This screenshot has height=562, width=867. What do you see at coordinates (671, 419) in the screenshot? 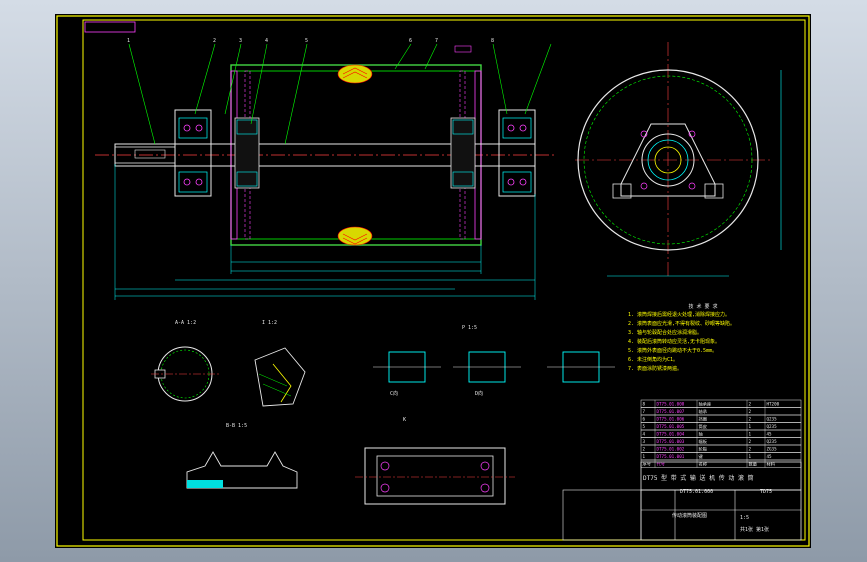
I see `parts-cell: DT75.01.006` at bounding box center [671, 419].